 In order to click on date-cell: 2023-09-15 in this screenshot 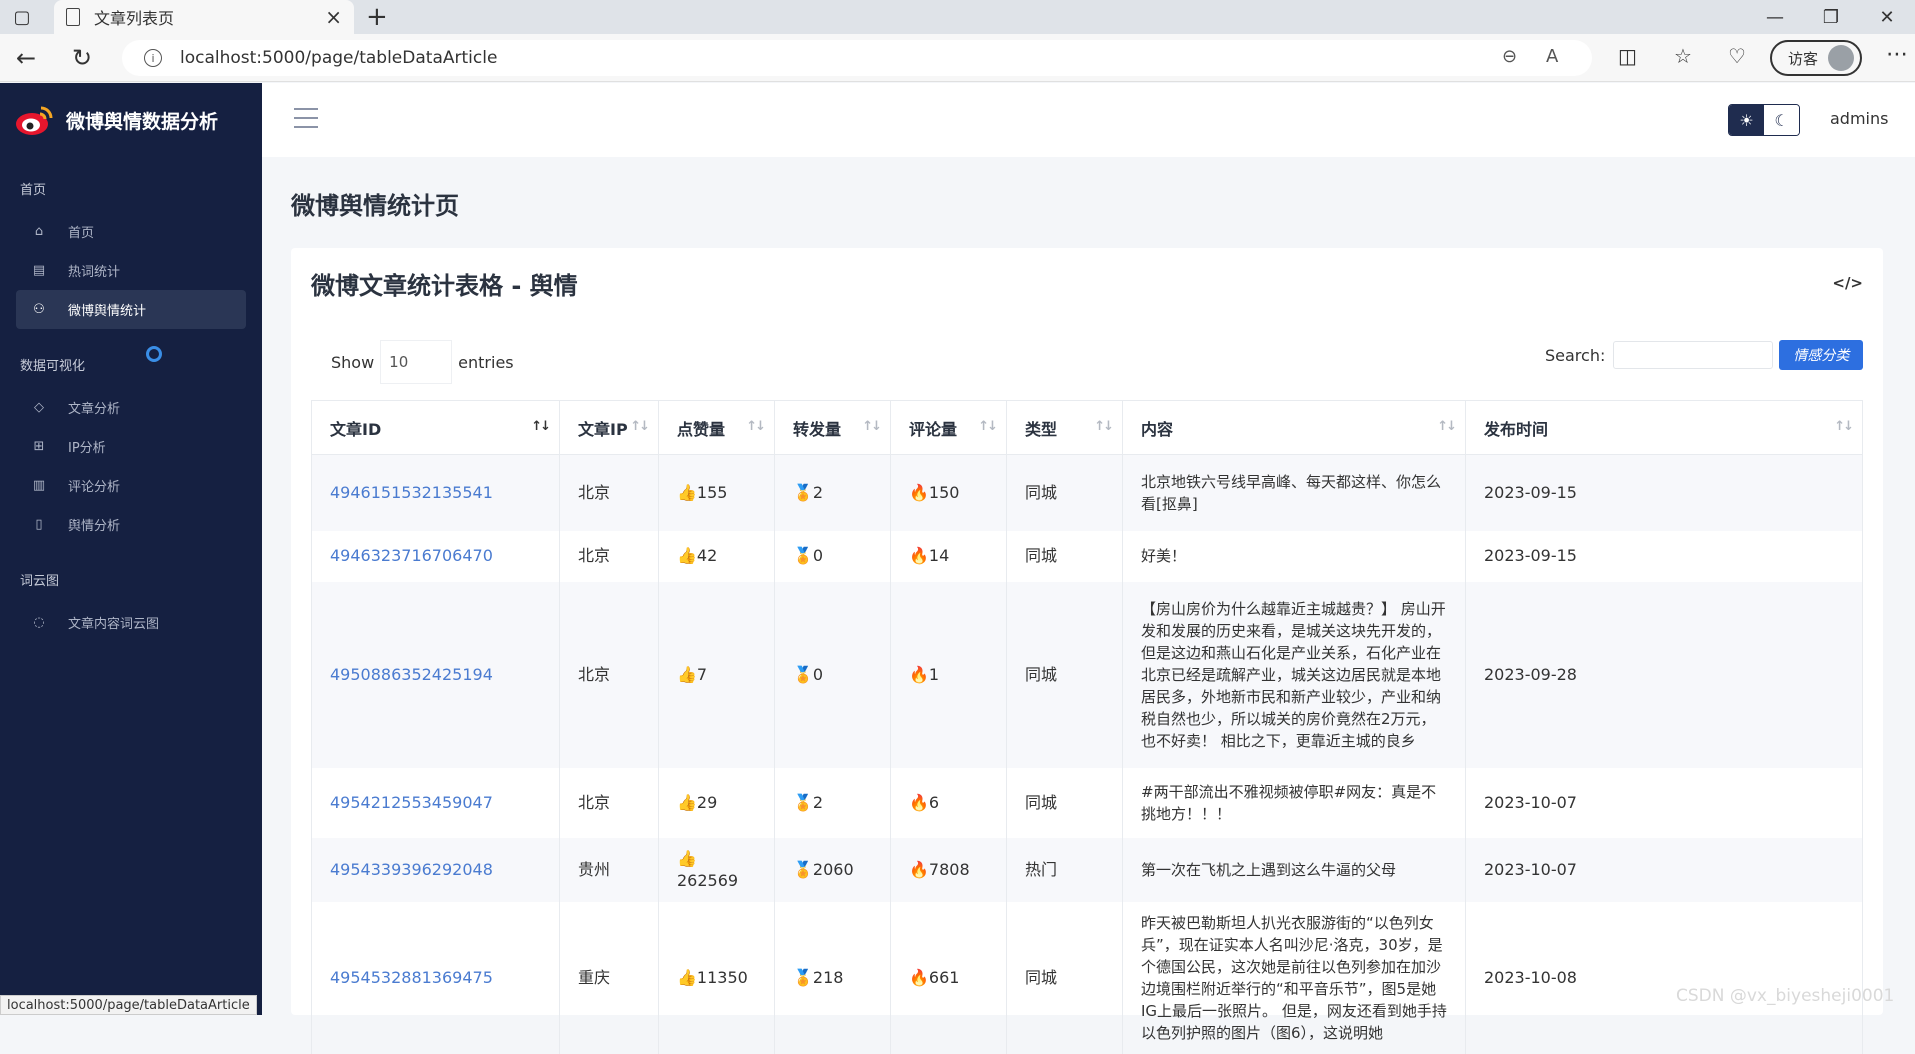, I will do `click(1664, 556)`.